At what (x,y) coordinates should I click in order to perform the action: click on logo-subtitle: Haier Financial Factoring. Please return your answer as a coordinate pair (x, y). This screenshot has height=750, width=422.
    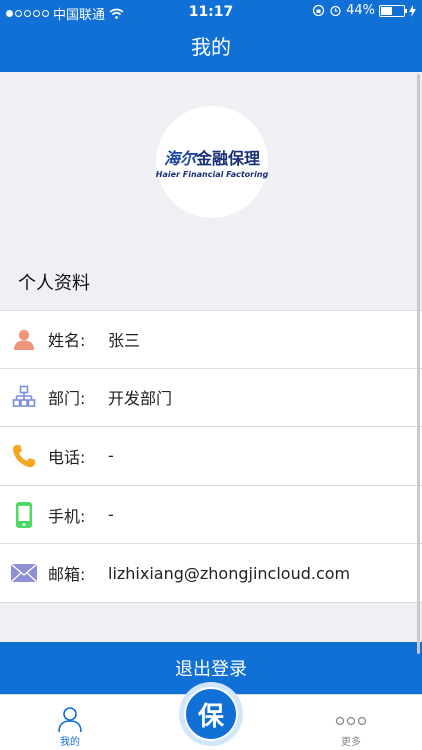
    Looking at the image, I should click on (212, 174).